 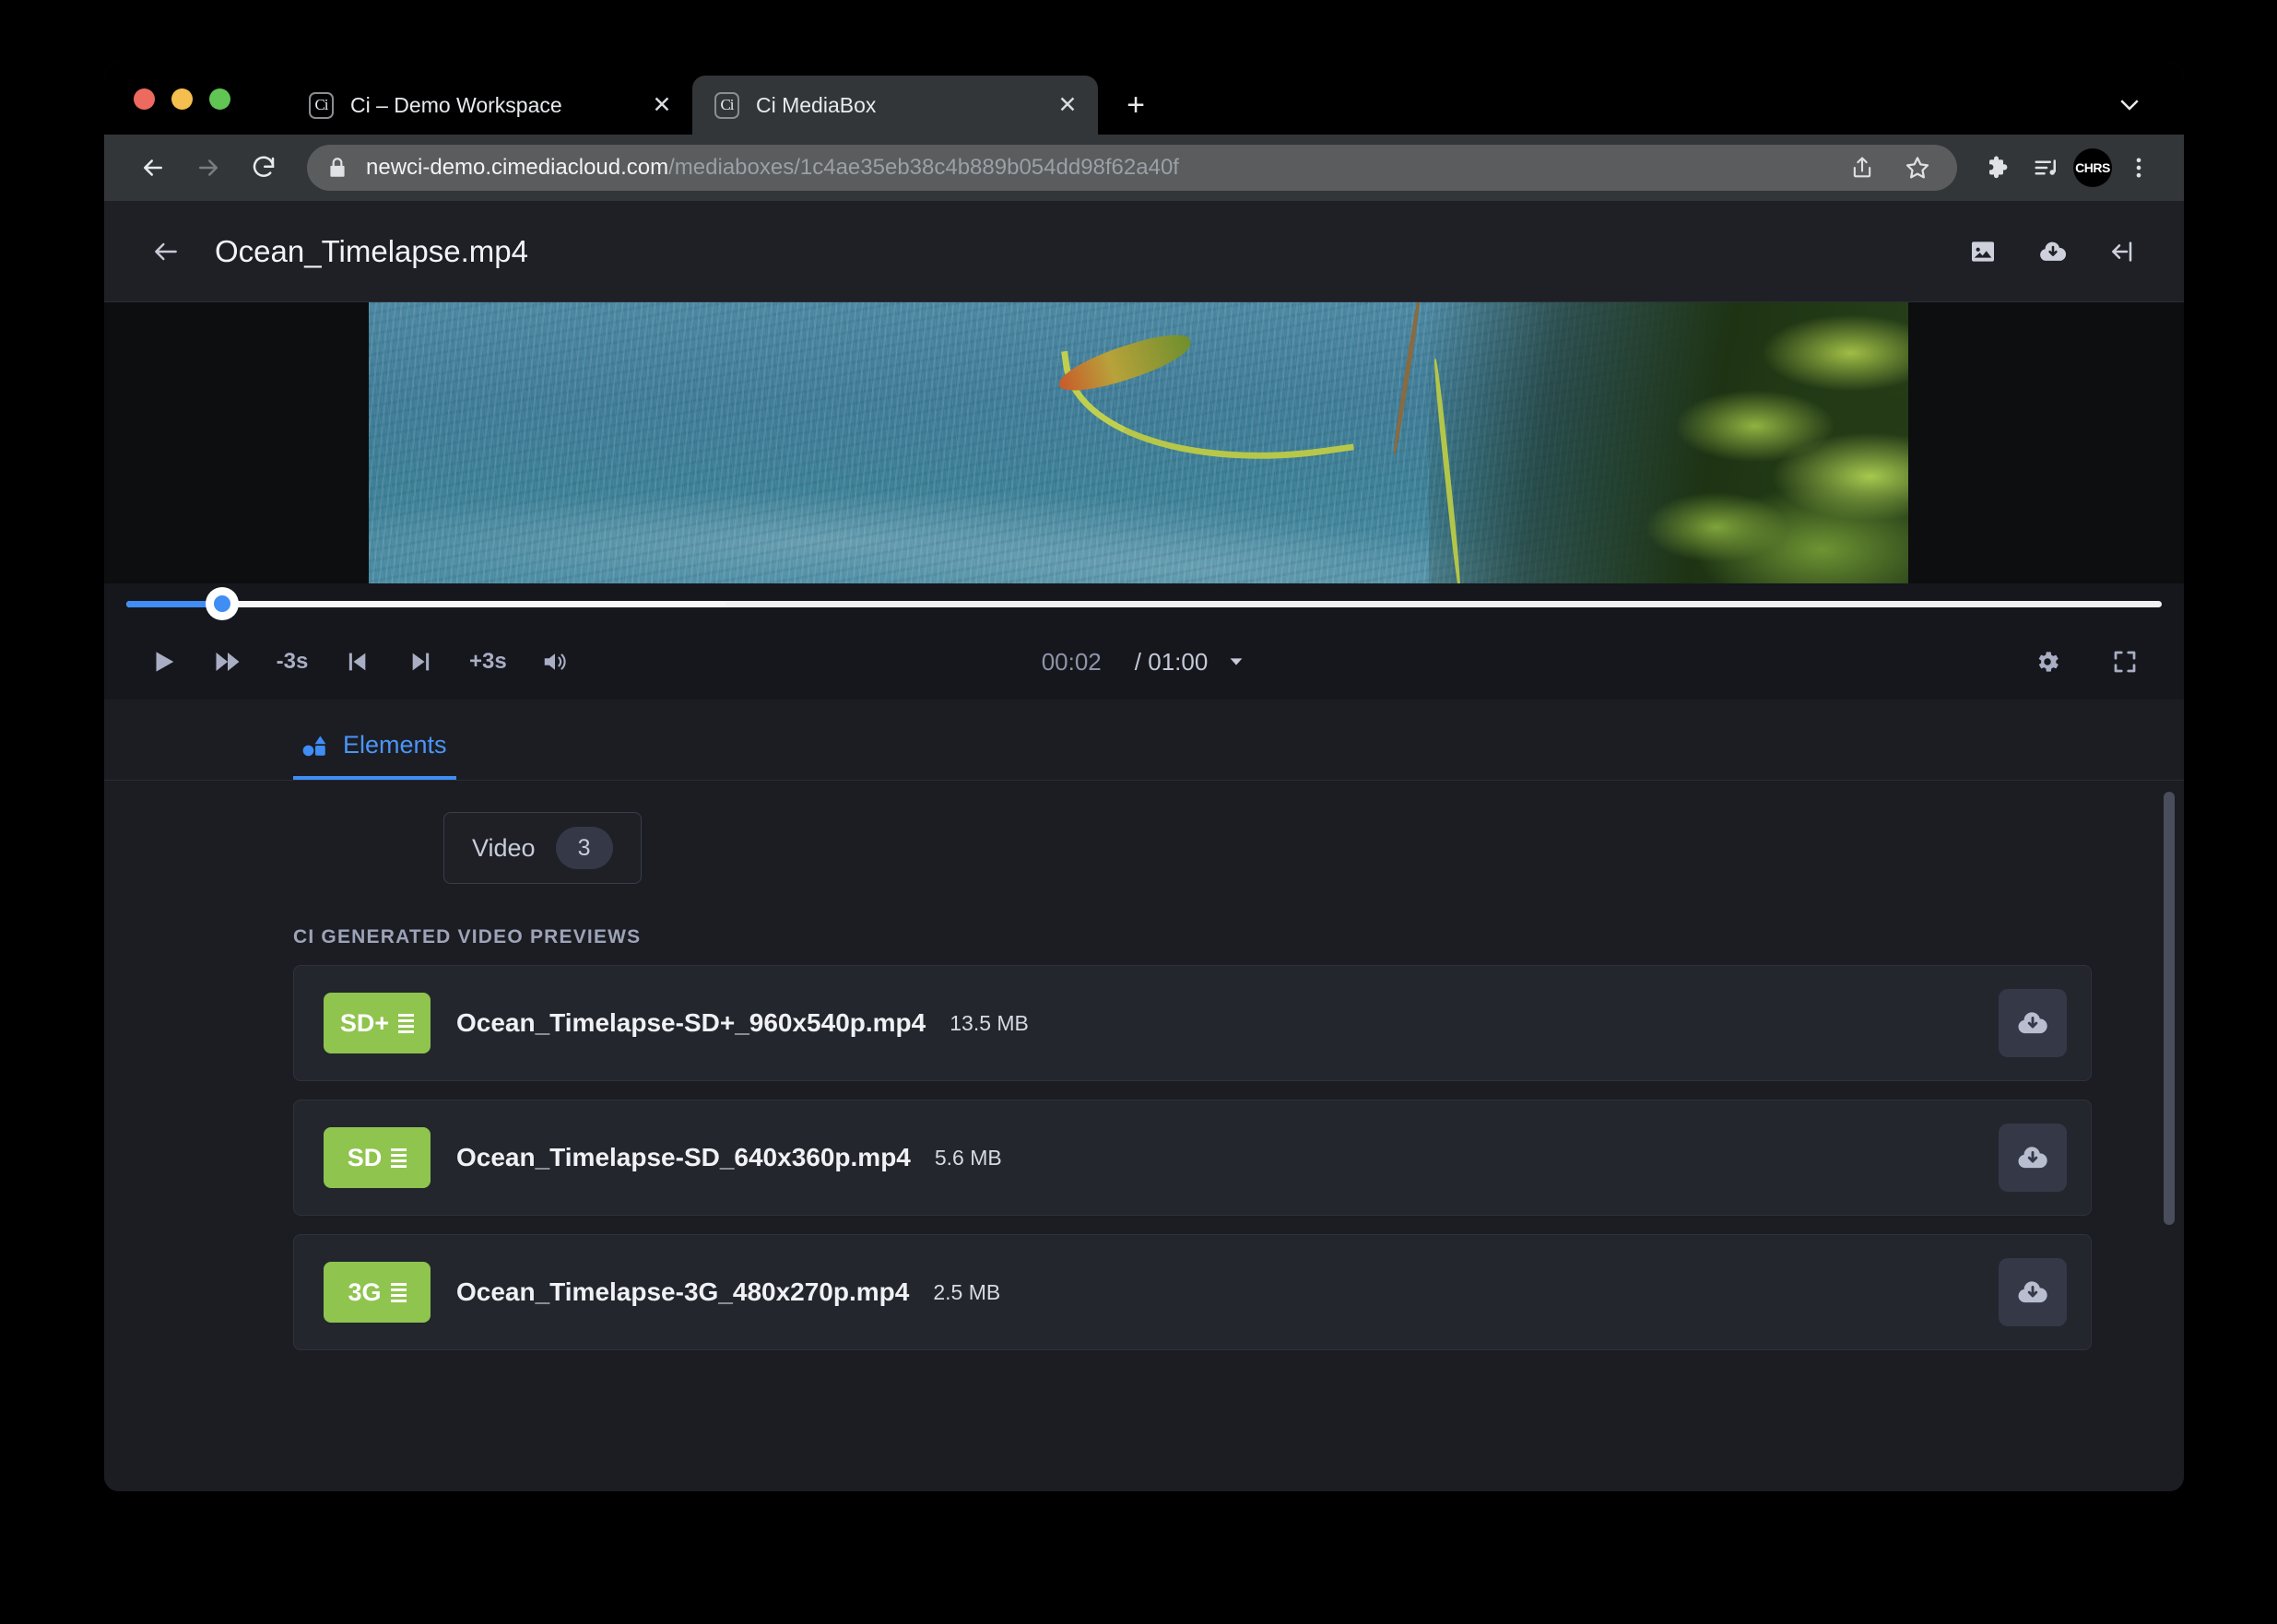 What do you see at coordinates (989, 1022) in the screenshot?
I see `asset-size: 13.5 MB` at bounding box center [989, 1022].